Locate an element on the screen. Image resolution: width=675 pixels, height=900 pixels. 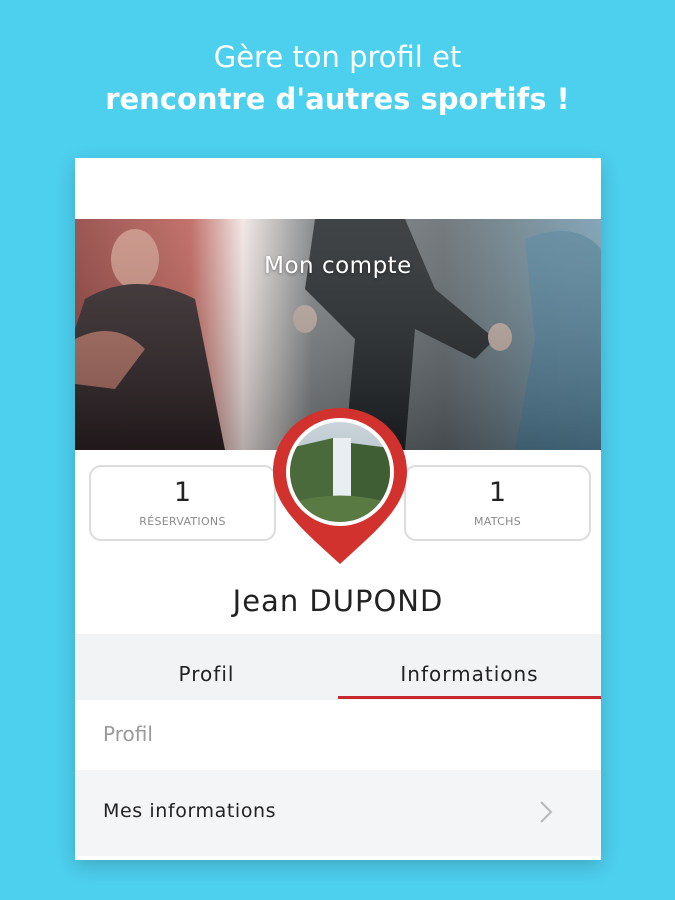
matchs-stat: 1 MATCHS is located at coordinates (497, 503).